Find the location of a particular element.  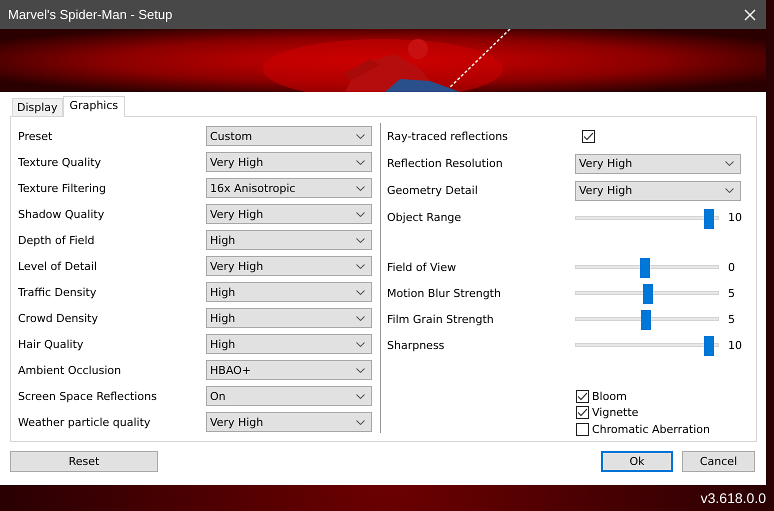

setting-label: Field of View is located at coordinates (422, 267).